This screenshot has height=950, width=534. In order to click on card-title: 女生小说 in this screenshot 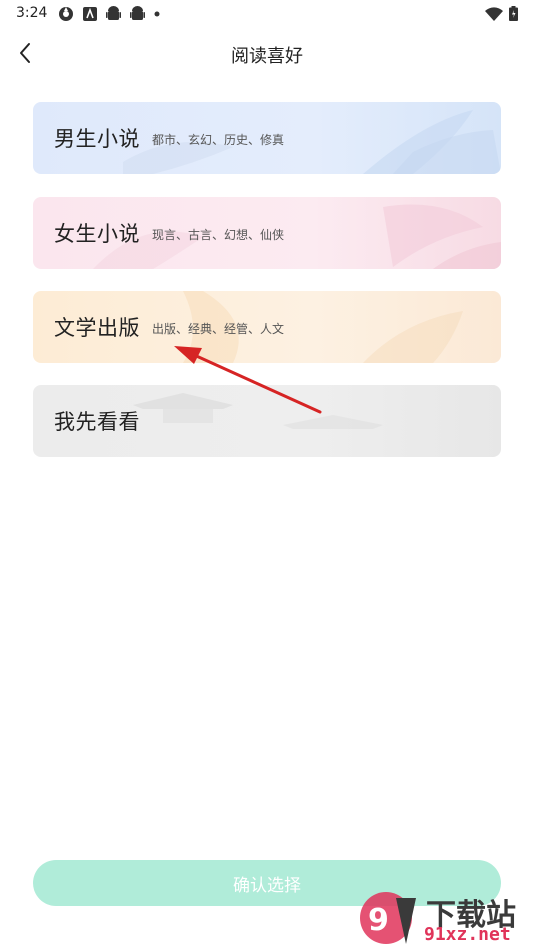, I will do `click(97, 234)`.